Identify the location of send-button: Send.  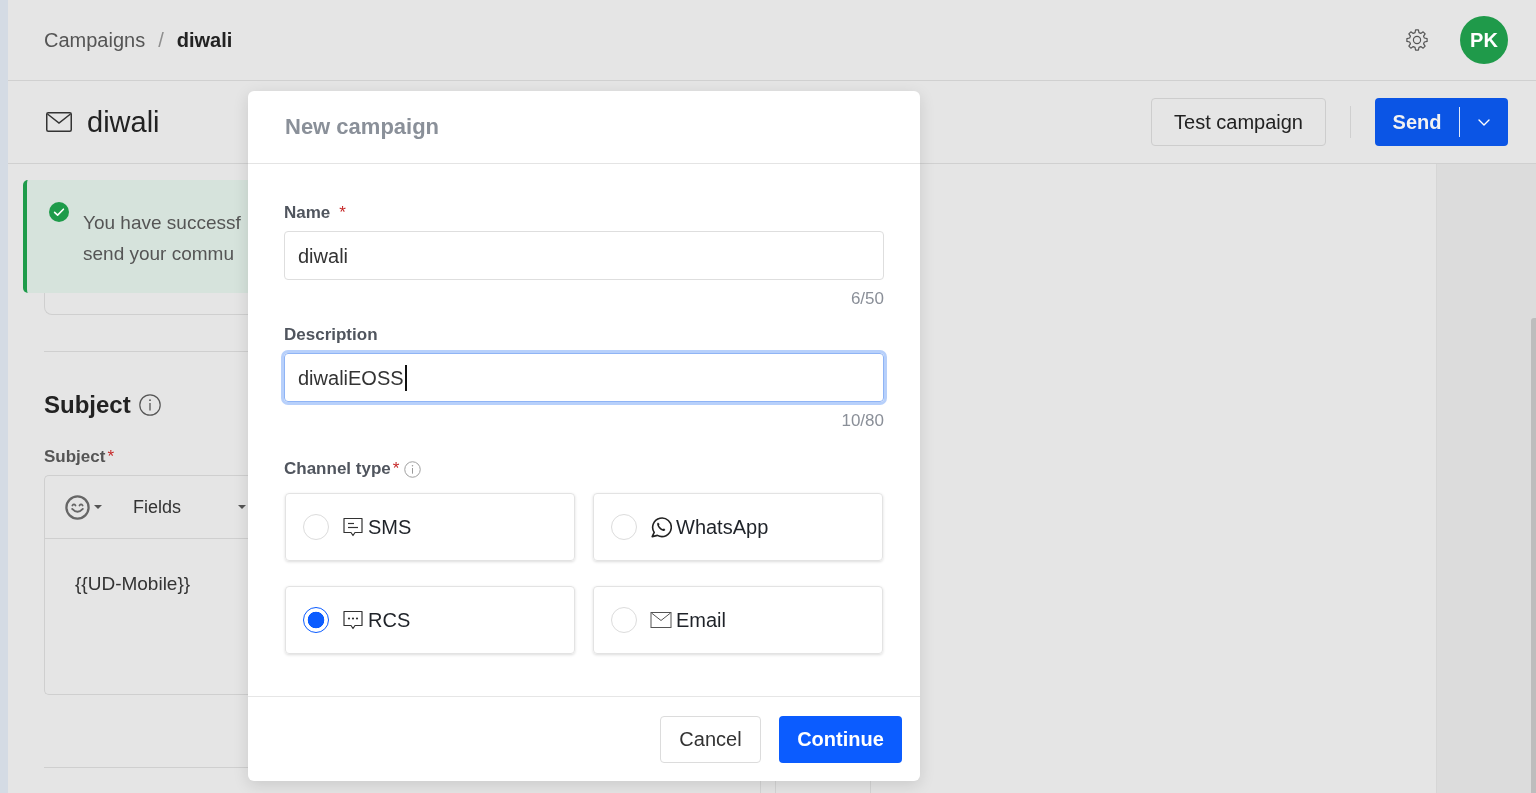
(1417, 122).